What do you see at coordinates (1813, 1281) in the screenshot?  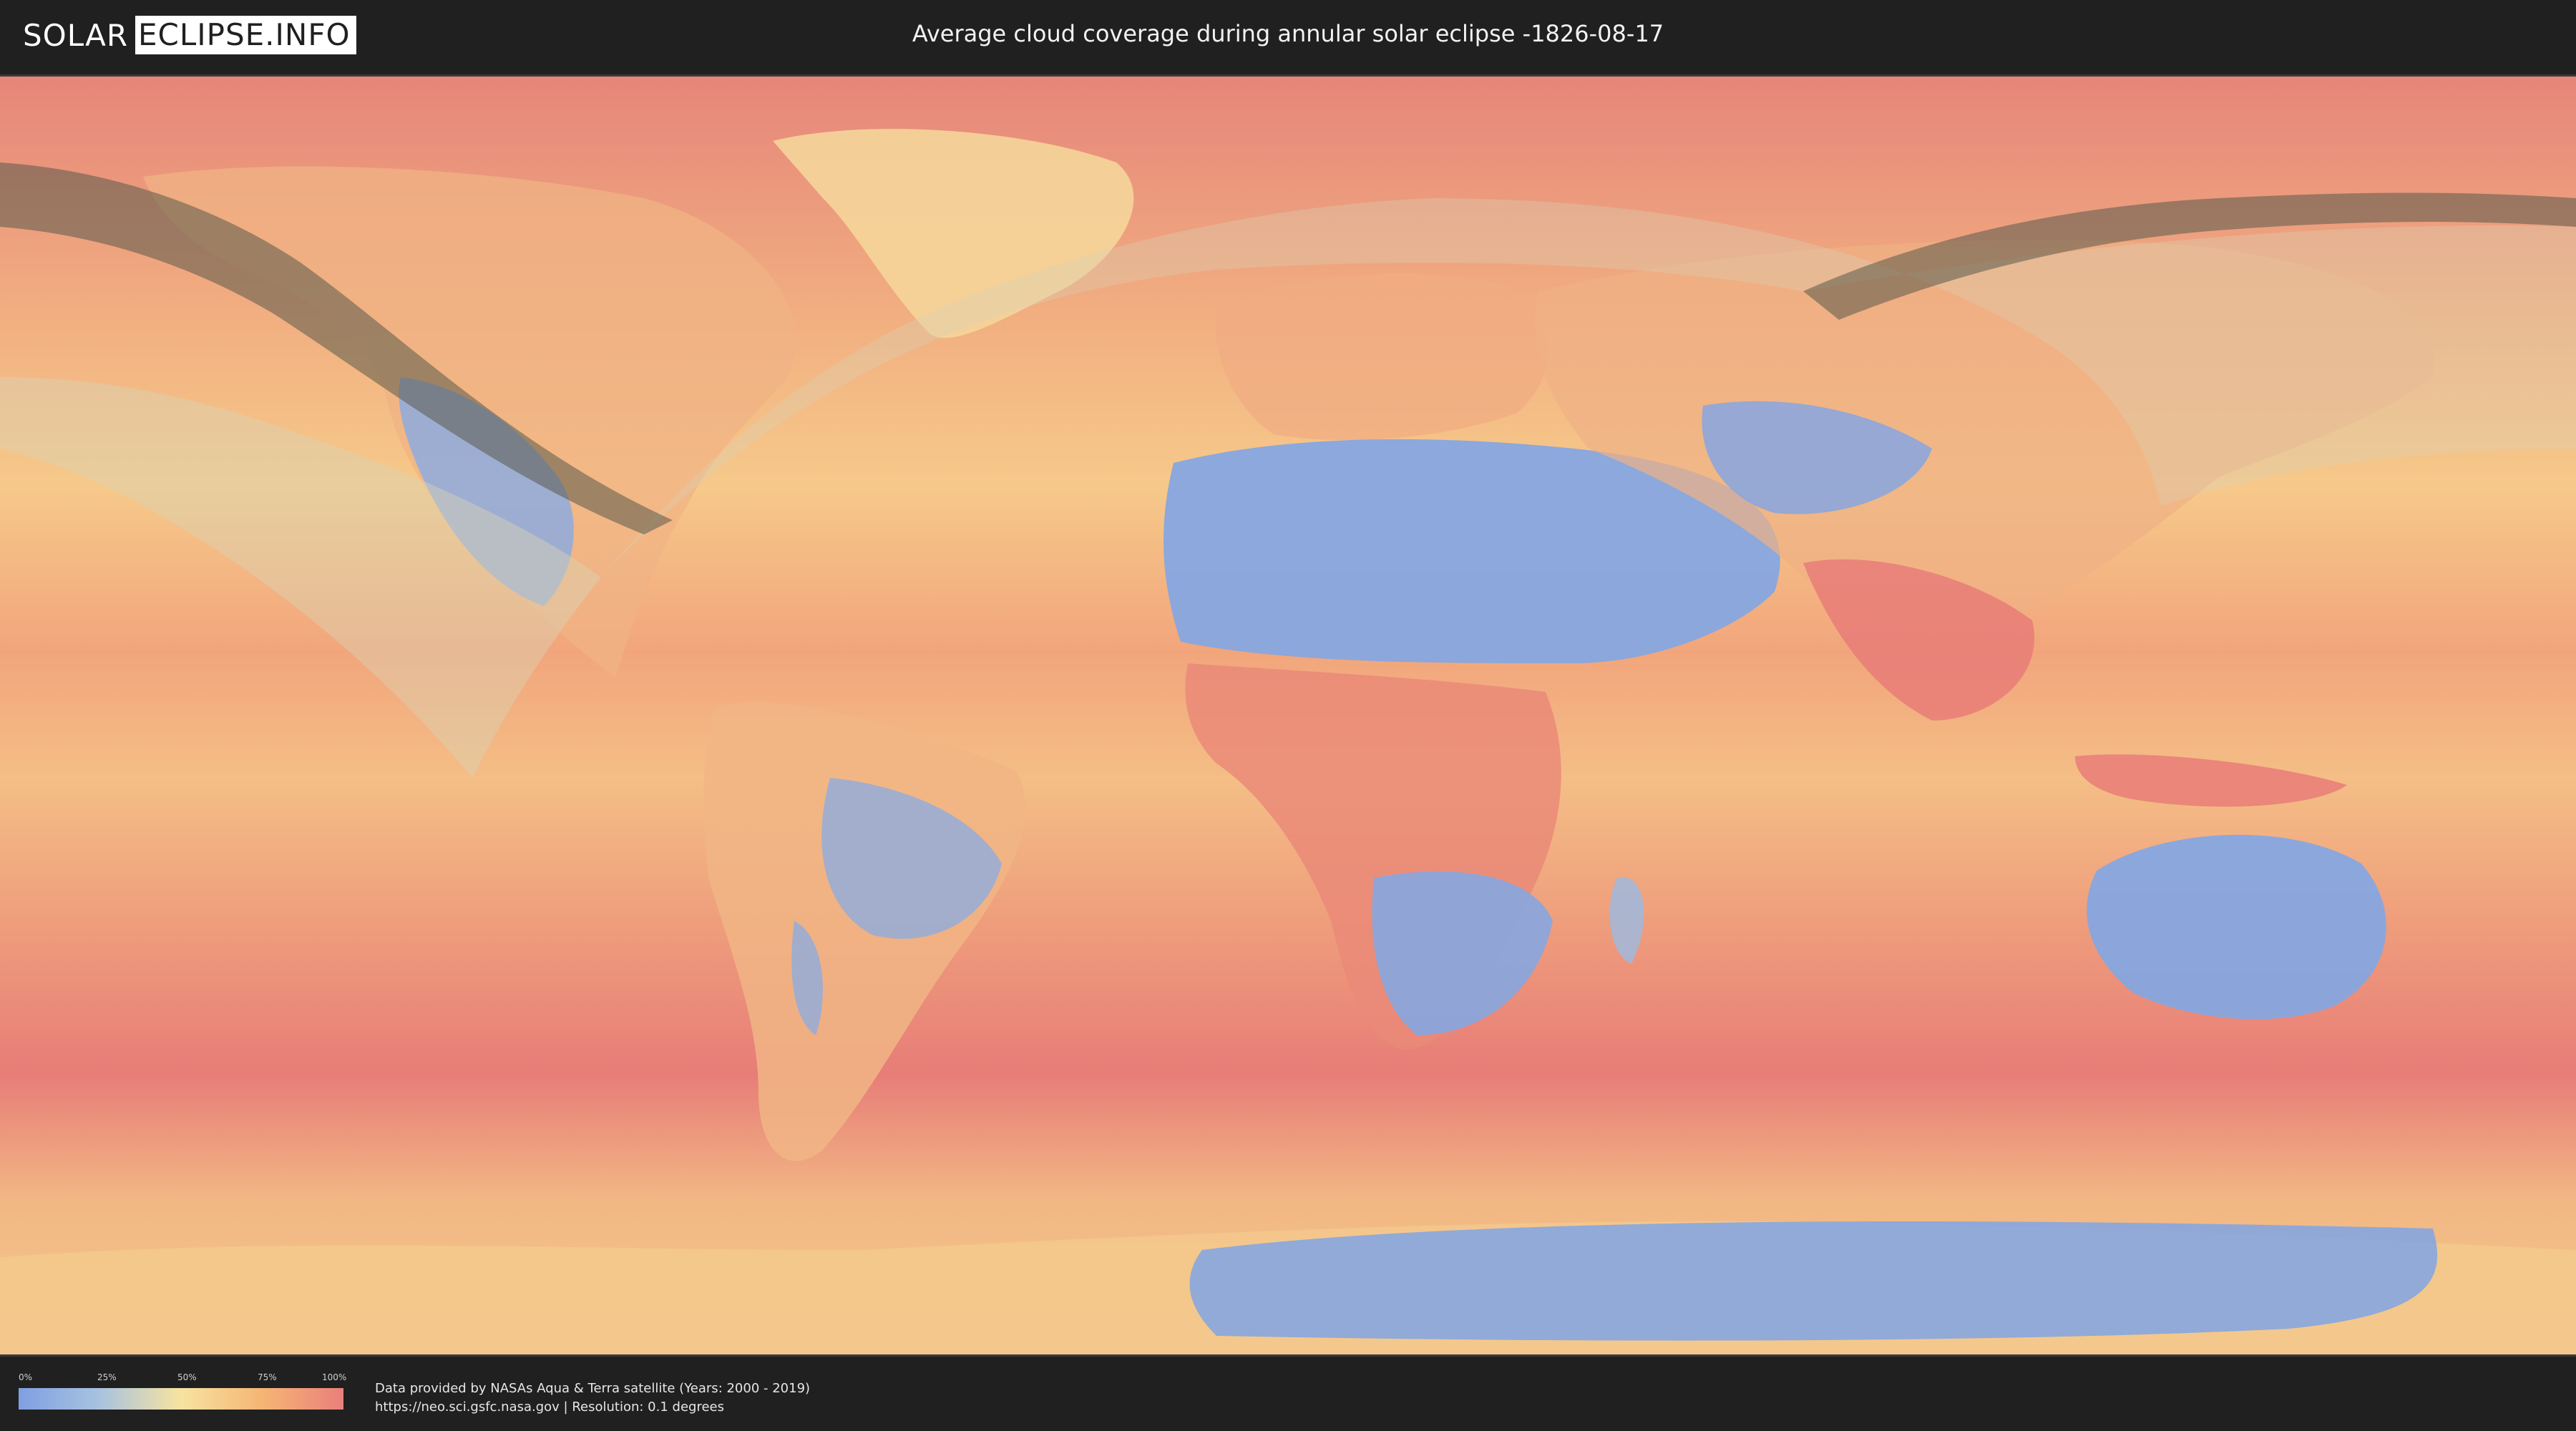 I see `clear-area-antarctica` at bounding box center [1813, 1281].